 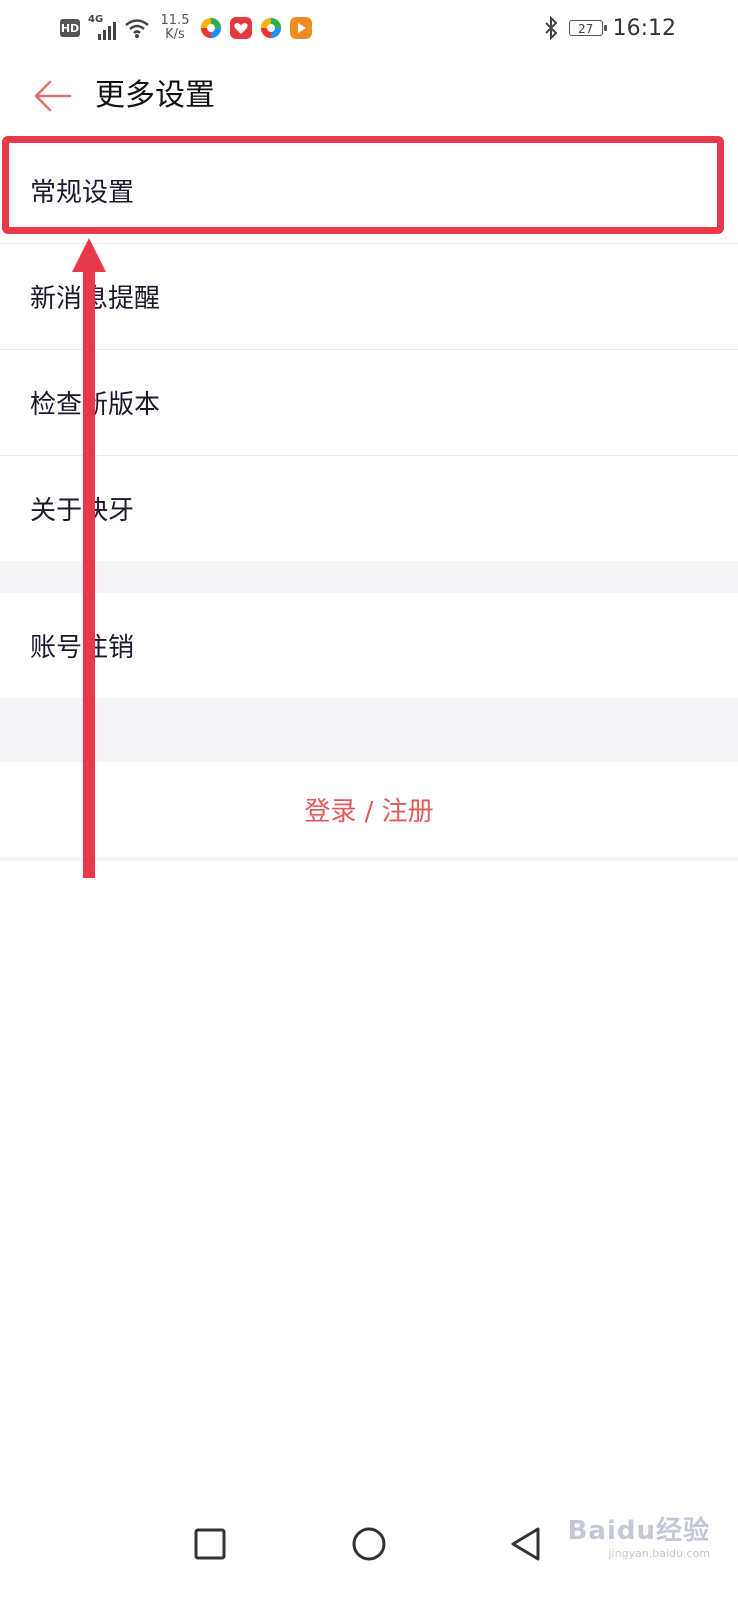 What do you see at coordinates (659, 1553) in the screenshot?
I see `watermark-sub: jingyan.baidu.com` at bounding box center [659, 1553].